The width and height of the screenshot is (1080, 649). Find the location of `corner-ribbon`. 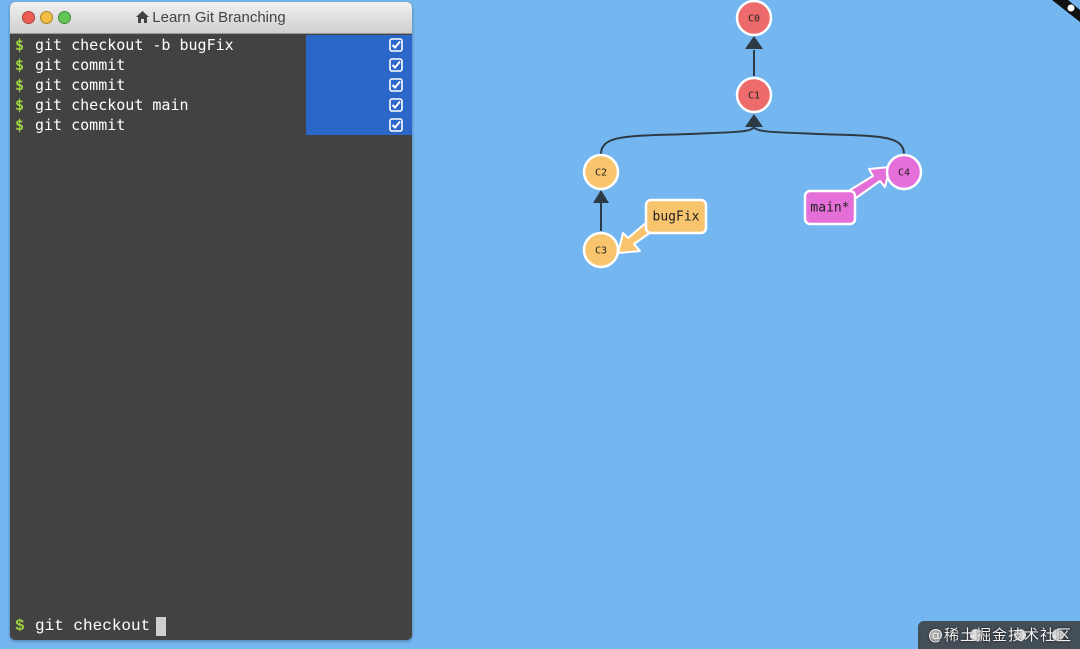

corner-ribbon is located at coordinates (1062, 11).